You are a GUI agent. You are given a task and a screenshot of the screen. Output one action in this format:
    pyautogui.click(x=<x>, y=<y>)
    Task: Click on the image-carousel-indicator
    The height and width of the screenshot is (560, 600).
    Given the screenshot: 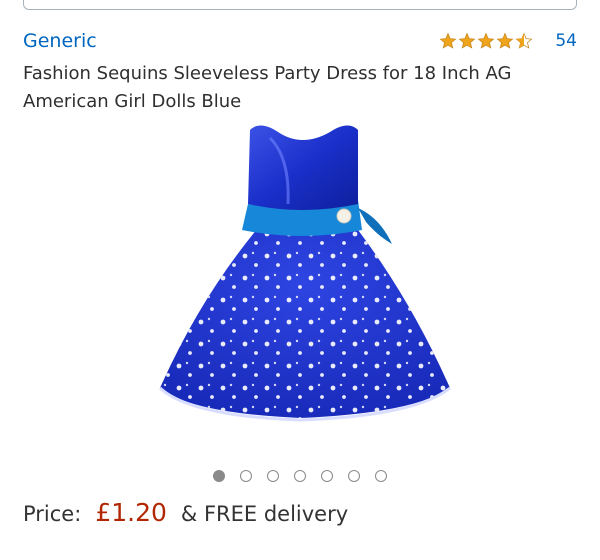 What is the action you would take?
    pyautogui.click(x=300, y=476)
    